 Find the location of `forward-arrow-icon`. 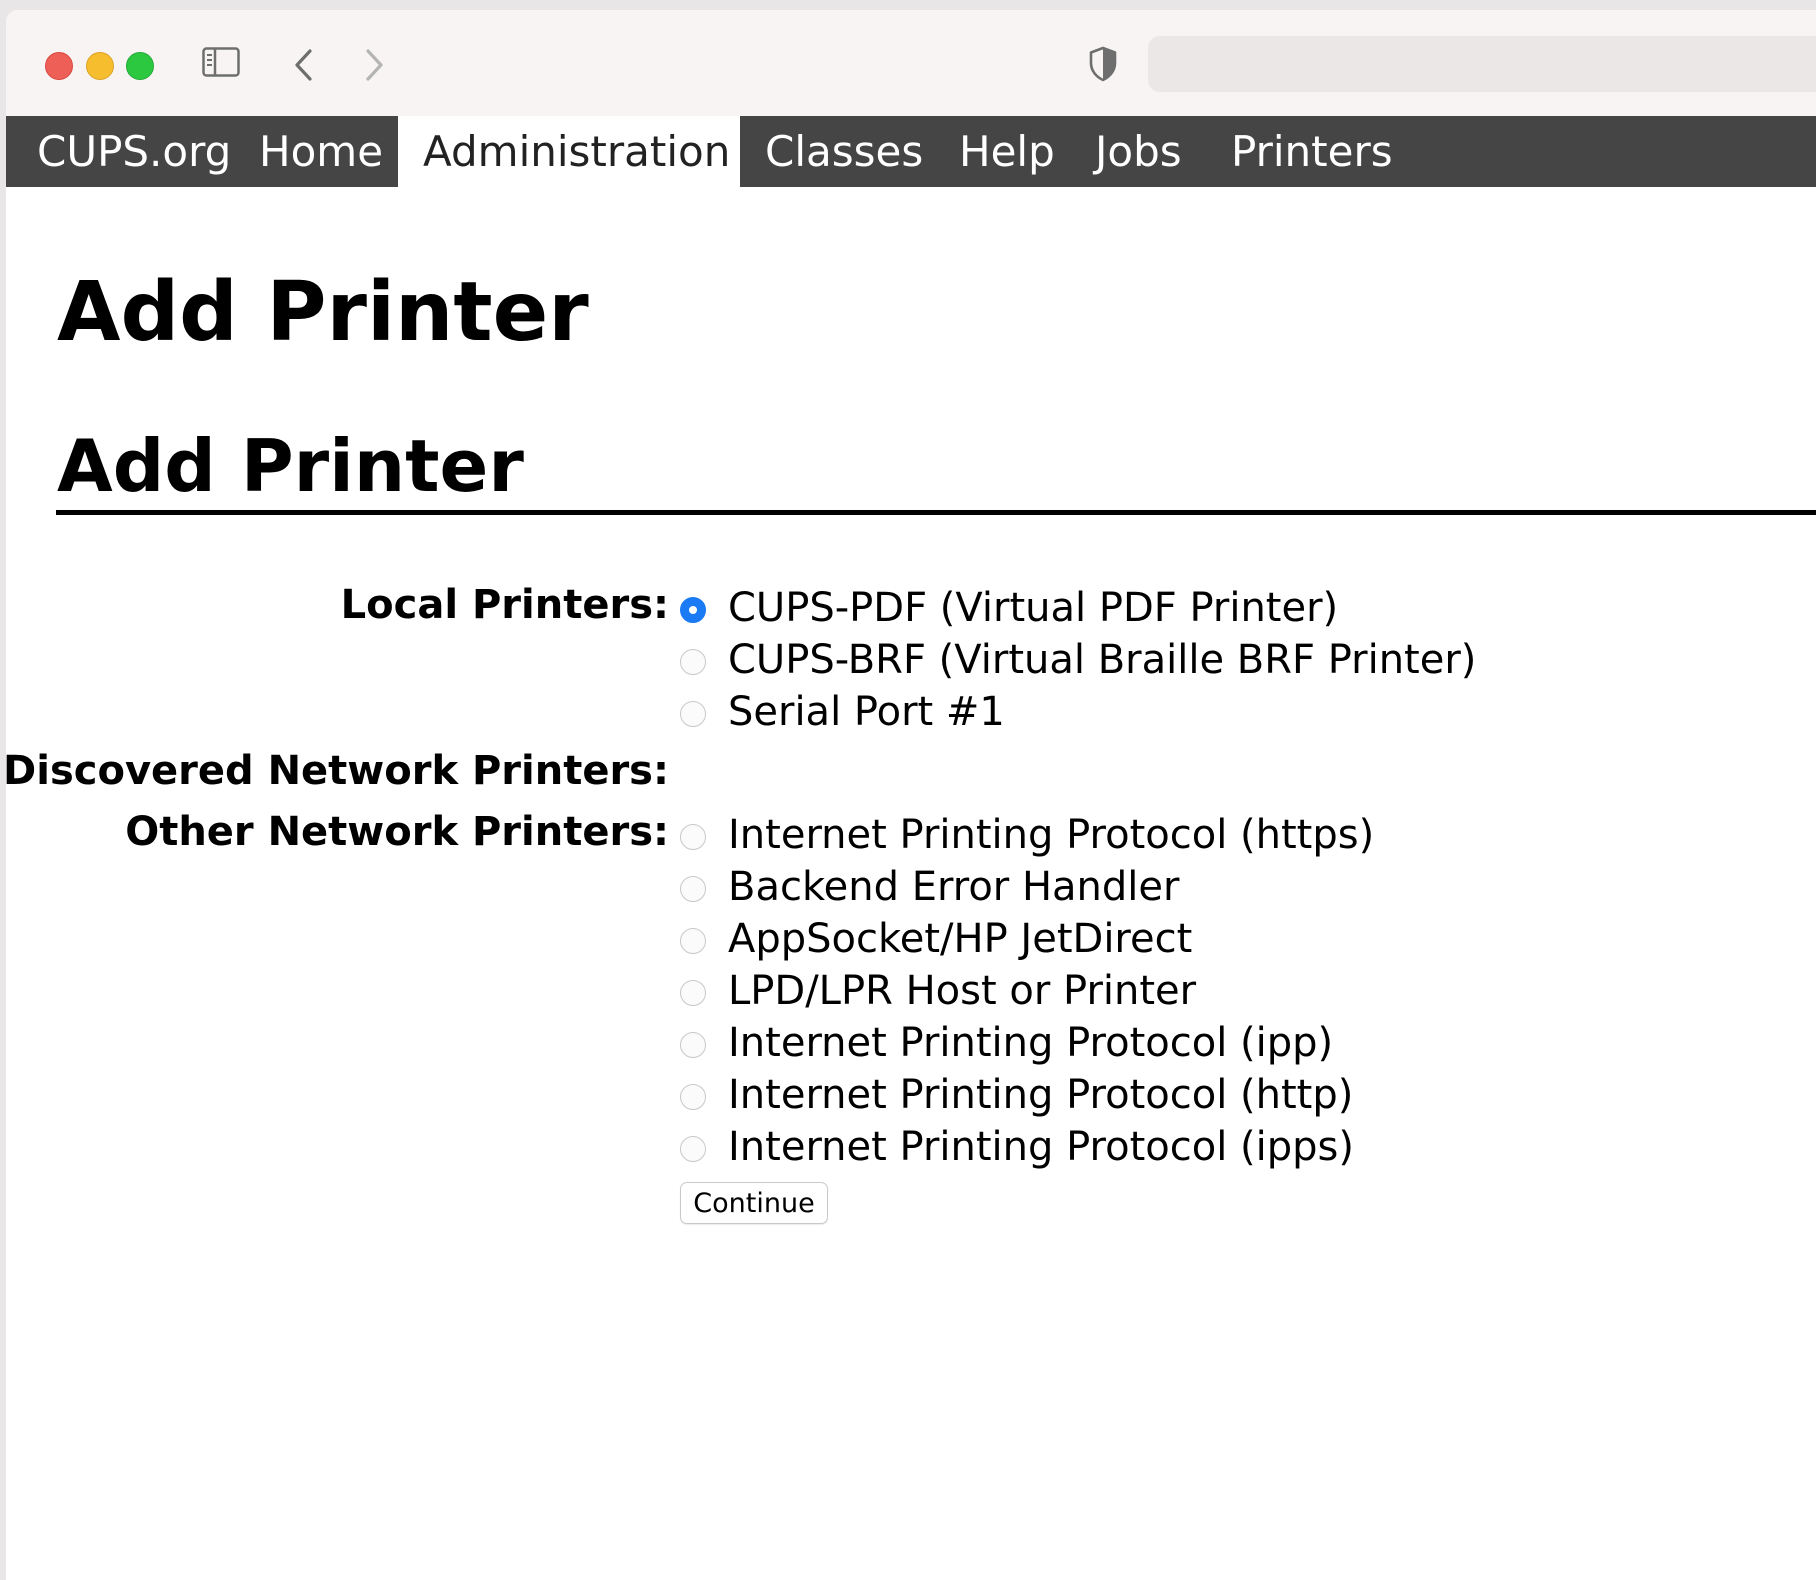

forward-arrow-icon is located at coordinates (374, 65).